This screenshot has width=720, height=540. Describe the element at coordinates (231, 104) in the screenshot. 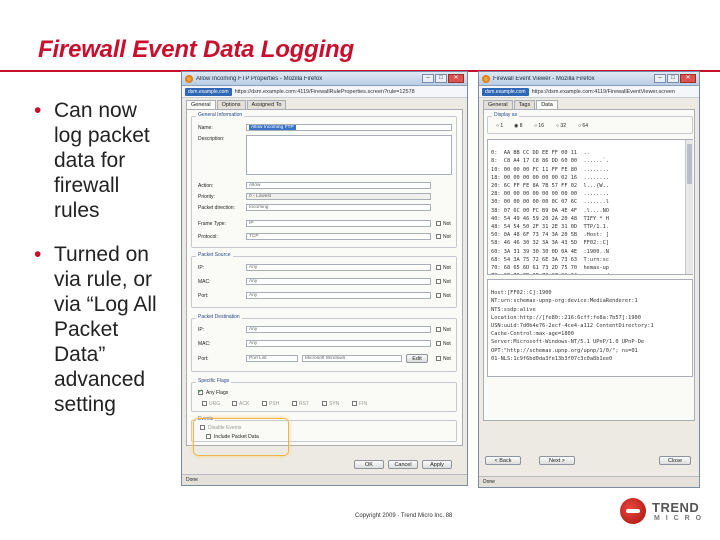

I see `tab-options: Options` at that location.